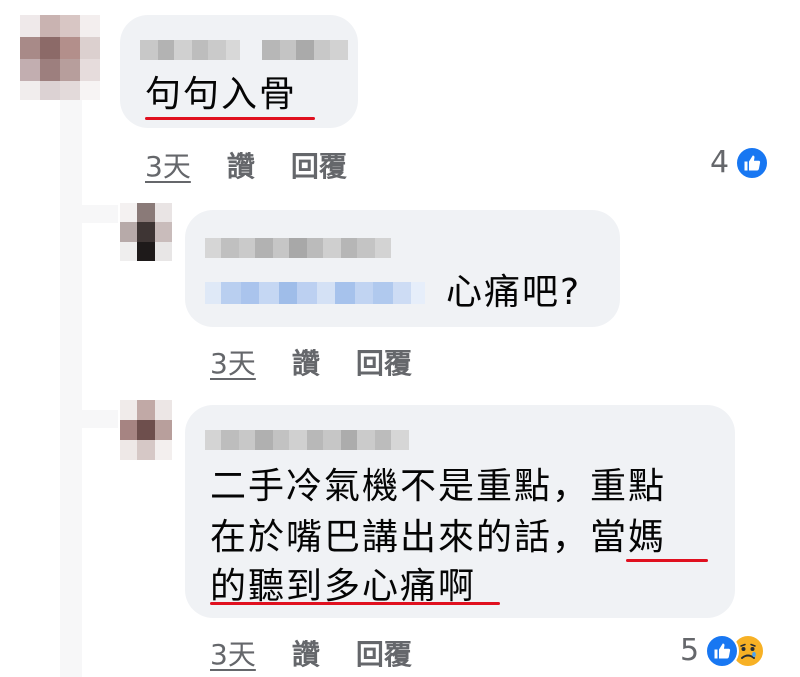 Image resolution: width=800 pixels, height=677 pixels. What do you see at coordinates (514, 292) in the screenshot?
I see `comment-text: 心痛吧?` at bounding box center [514, 292].